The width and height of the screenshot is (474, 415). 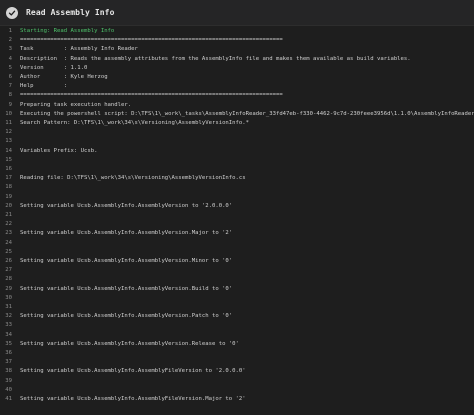 I want to click on log-line: 19, so click(x=237, y=197).